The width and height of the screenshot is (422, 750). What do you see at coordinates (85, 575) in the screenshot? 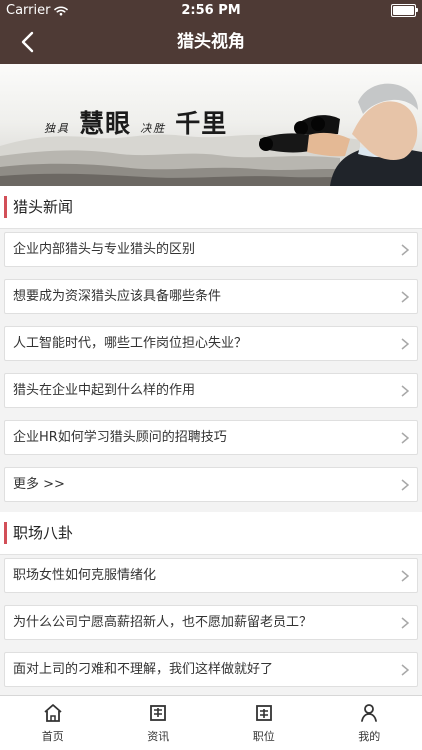
I see `list-item-label: 职场女性如何克服情绪化` at bounding box center [85, 575].